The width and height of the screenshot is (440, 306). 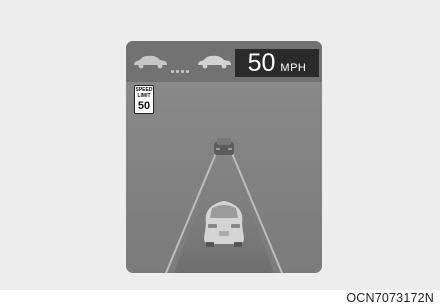 I want to click on road-scene, so click(x=224, y=205).